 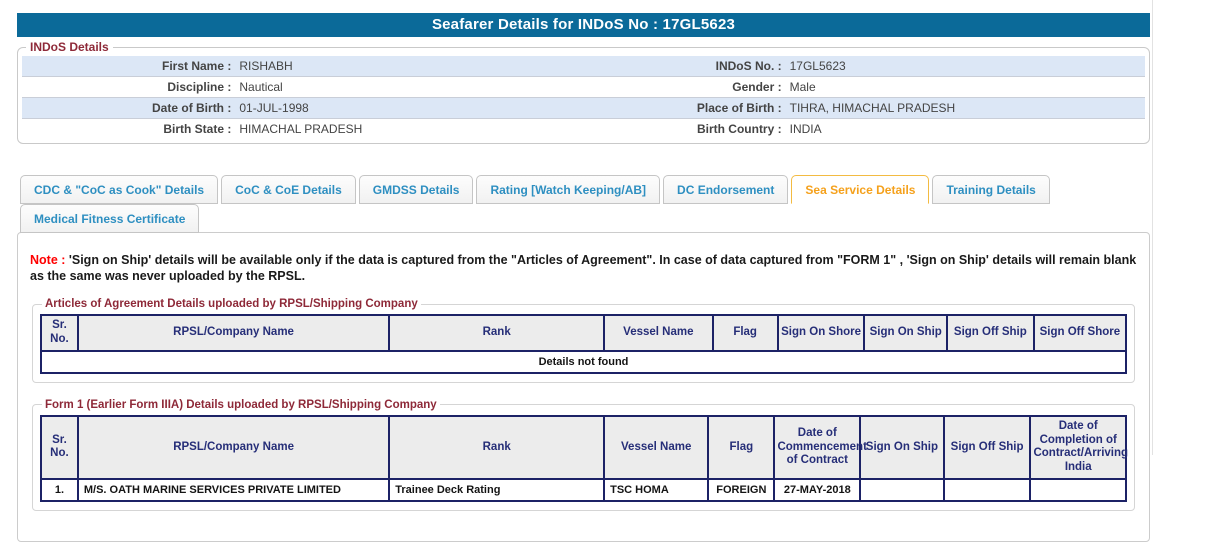 I want to click on indos-details-legend: INDoS Details, so click(x=69, y=47).